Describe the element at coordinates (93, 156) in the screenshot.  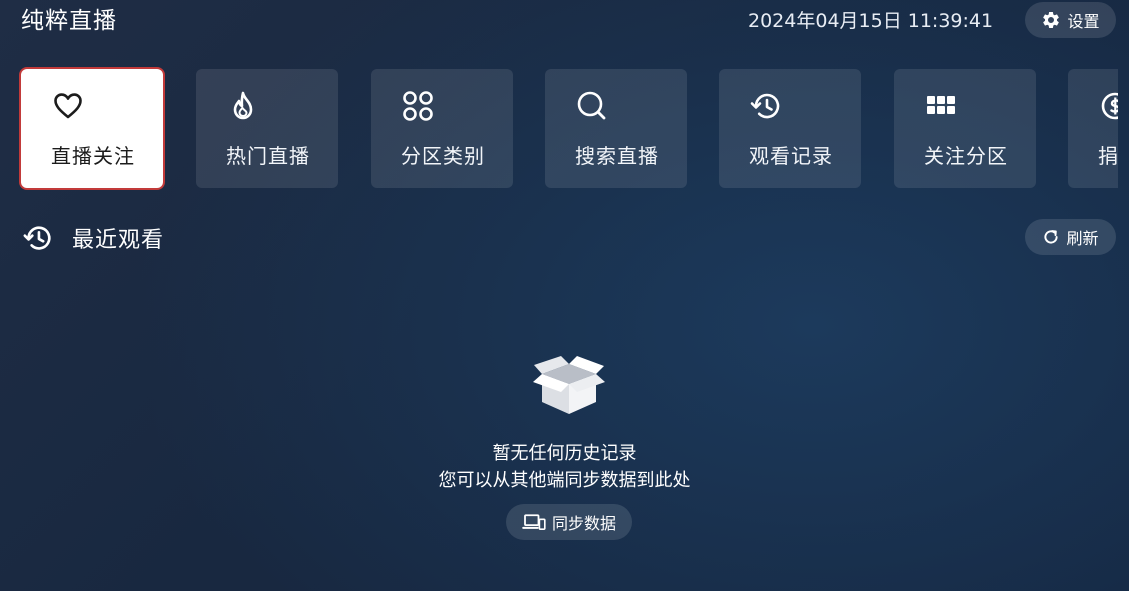
I see `tile-label: 直播关注` at that location.